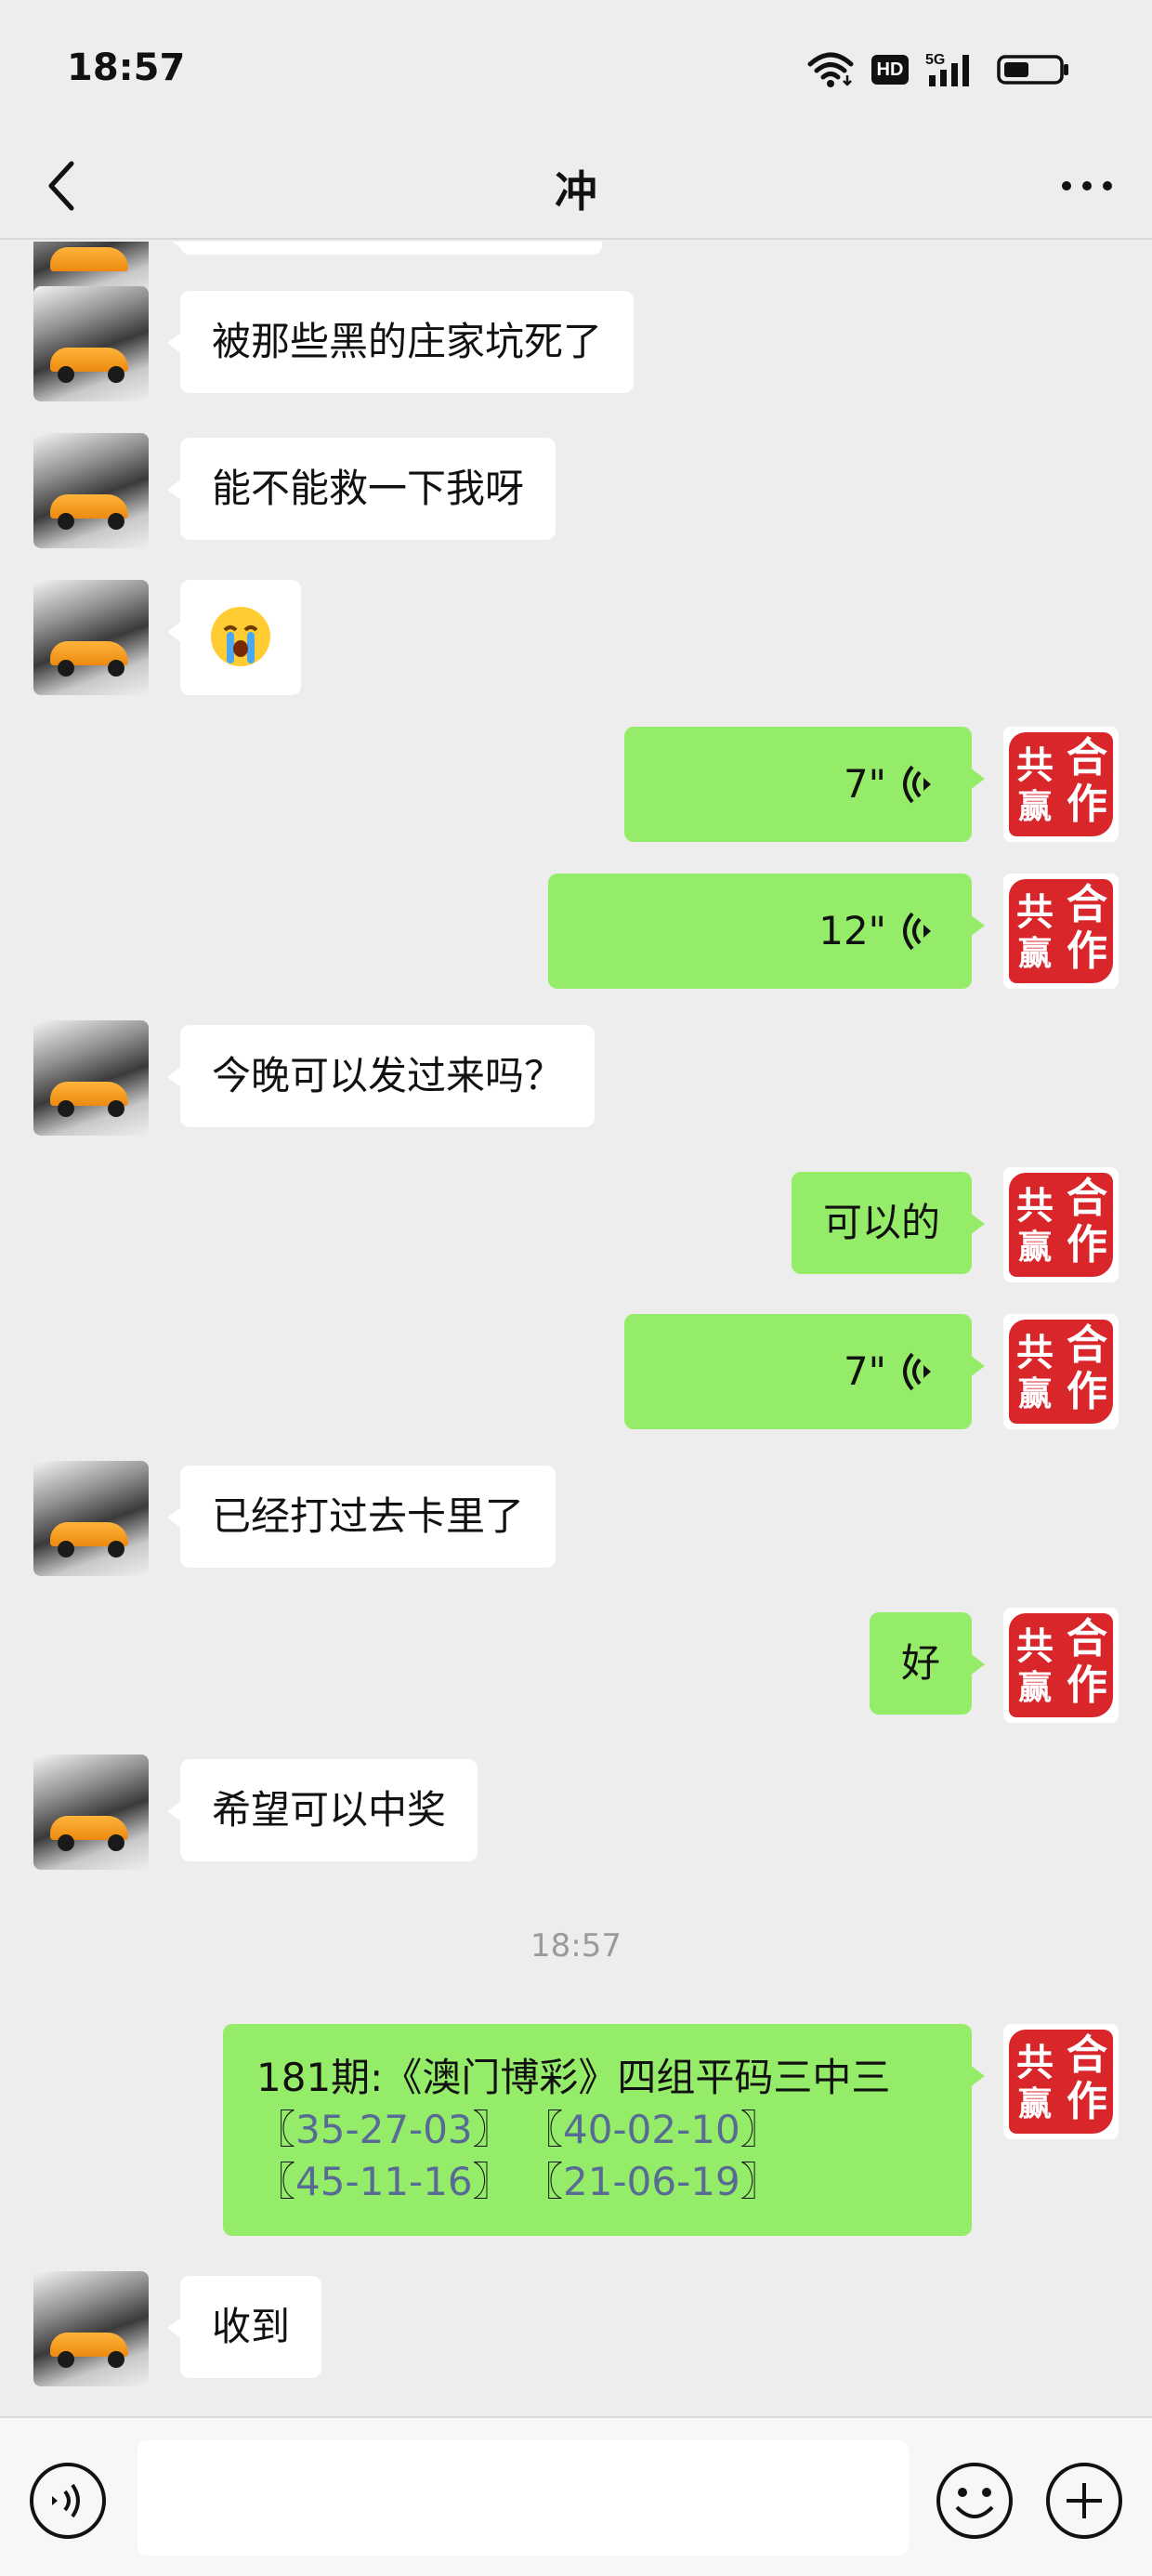  I want to click on more-input-button, so click(1084, 2501).